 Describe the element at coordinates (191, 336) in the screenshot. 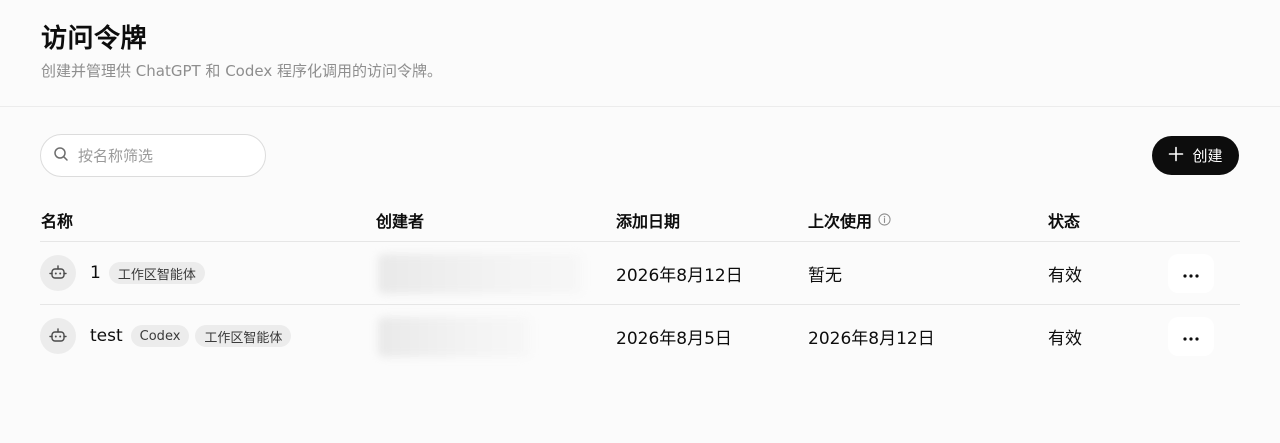

I see `token-name-cell: test Codex 工作区智能体` at that location.